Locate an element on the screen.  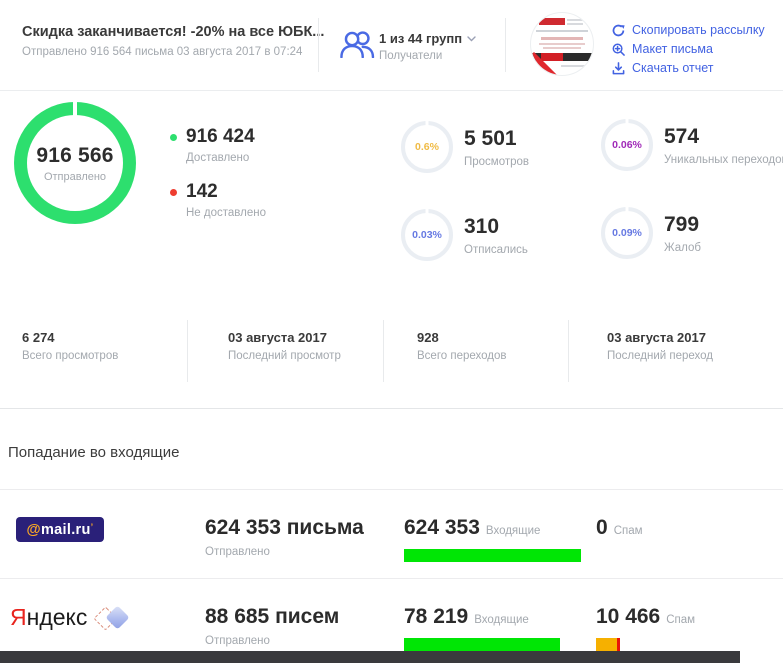
yandex-spam: 10 466 Спам is located at coordinates (645, 628).